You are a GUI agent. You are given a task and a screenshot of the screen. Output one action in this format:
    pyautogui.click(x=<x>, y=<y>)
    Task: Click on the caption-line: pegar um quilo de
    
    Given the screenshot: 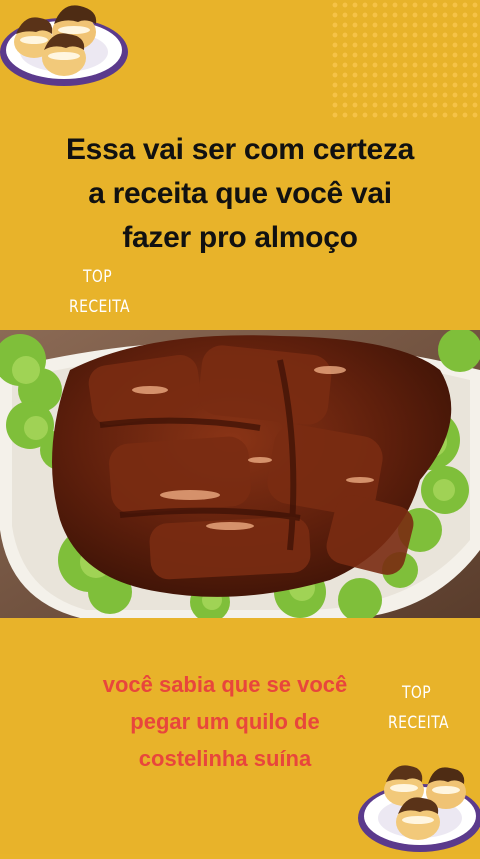 What is the action you would take?
    pyautogui.click(x=225, y=721)
    